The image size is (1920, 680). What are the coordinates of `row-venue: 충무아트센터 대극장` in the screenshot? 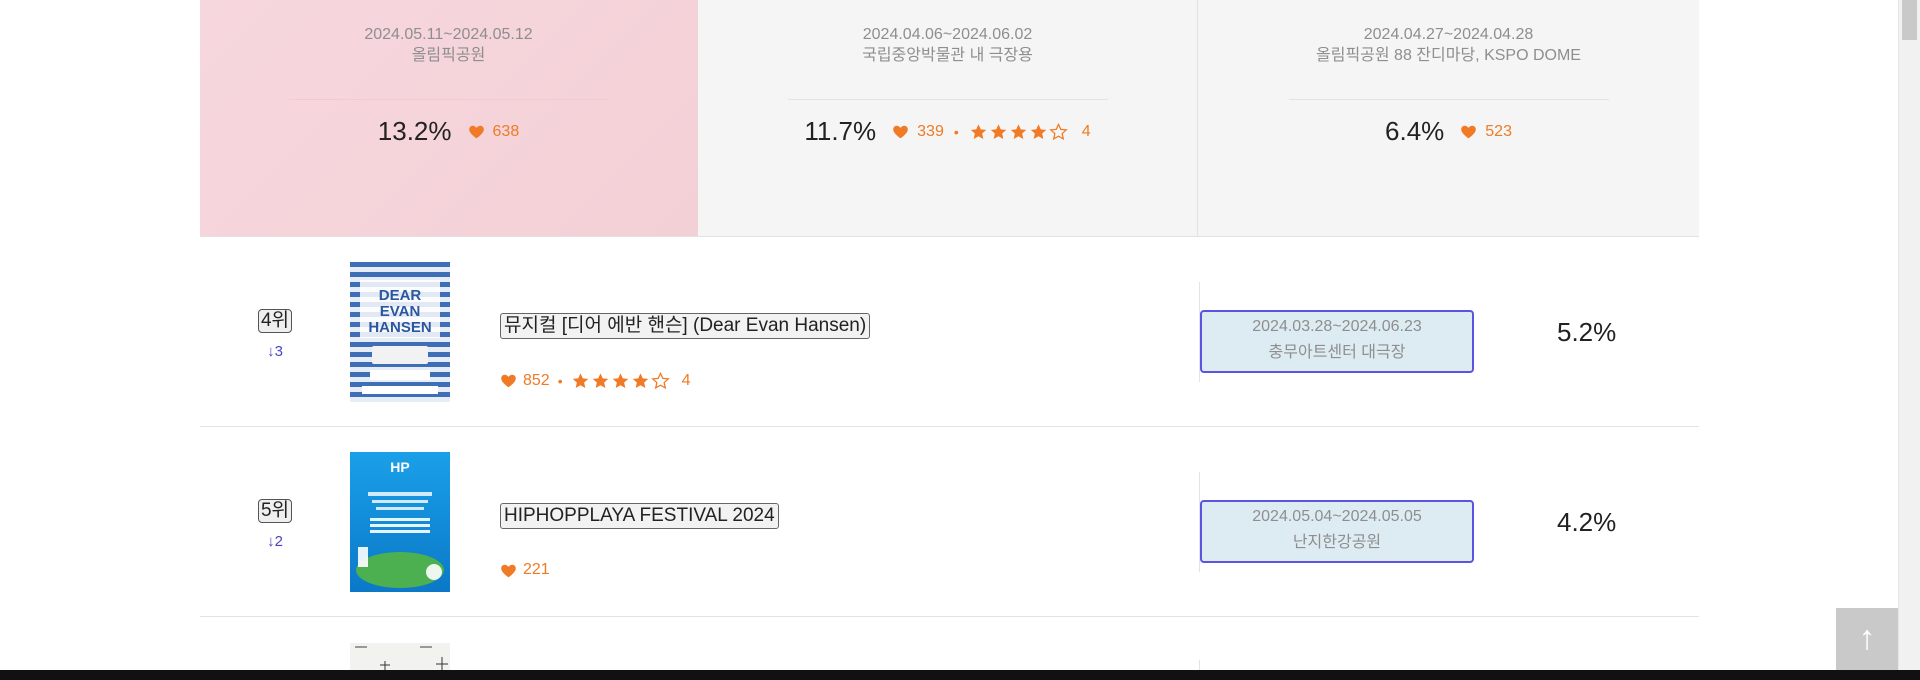 It's located at (1337, 352).